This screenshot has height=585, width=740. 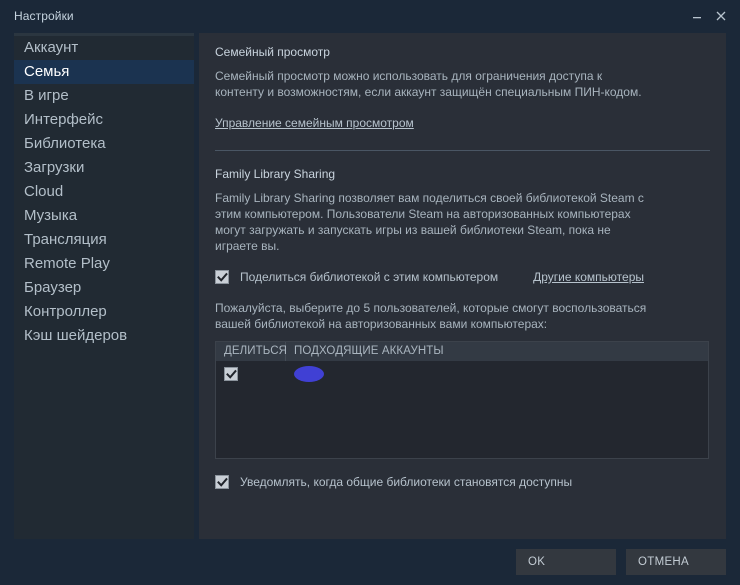 What do you see at coordinates (676, 562) in the screenshot?
I see `cancel-button: ОТМЕНА` at bounding box center [676, 562].